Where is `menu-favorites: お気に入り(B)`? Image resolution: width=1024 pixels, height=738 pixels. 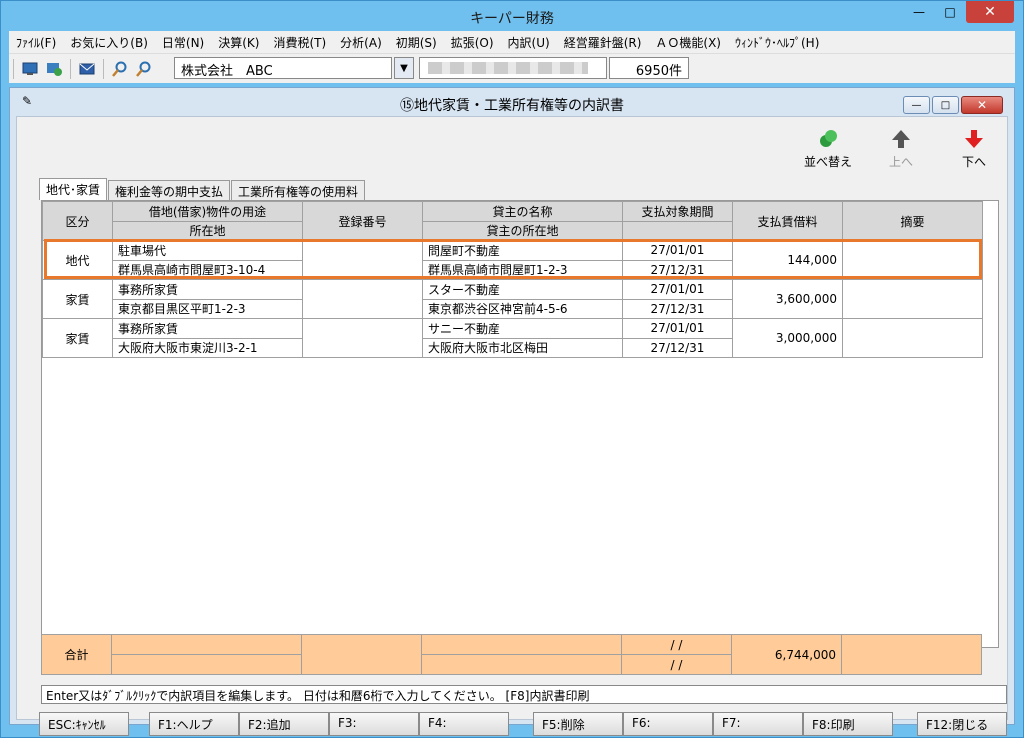
menu-favorites: お気に入り(B) is located at coordinates (109, 42).